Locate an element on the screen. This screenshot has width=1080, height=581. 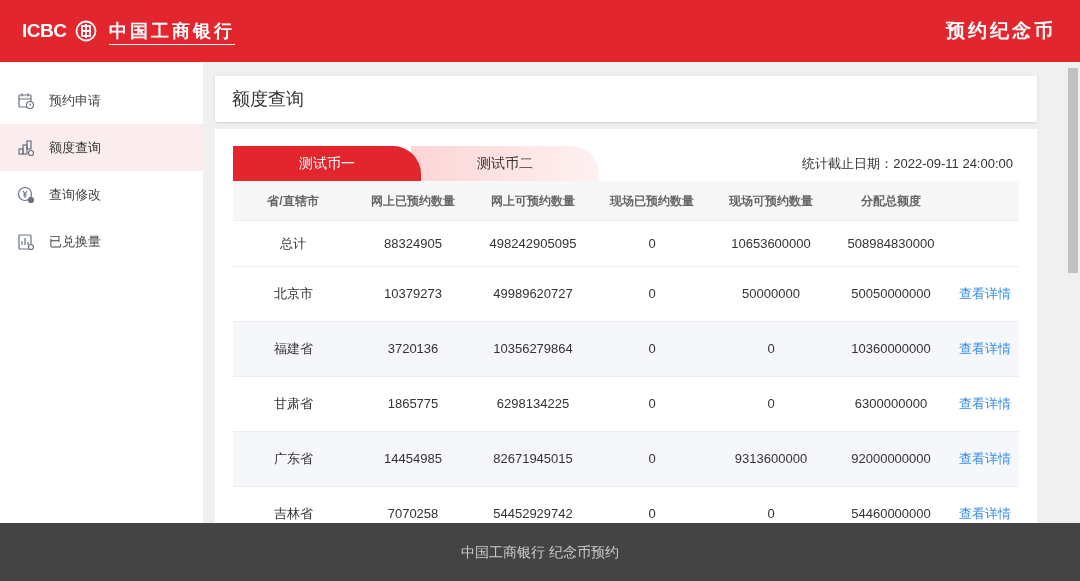
table-cell: 10360000000 is located at coordinates (891, 349).